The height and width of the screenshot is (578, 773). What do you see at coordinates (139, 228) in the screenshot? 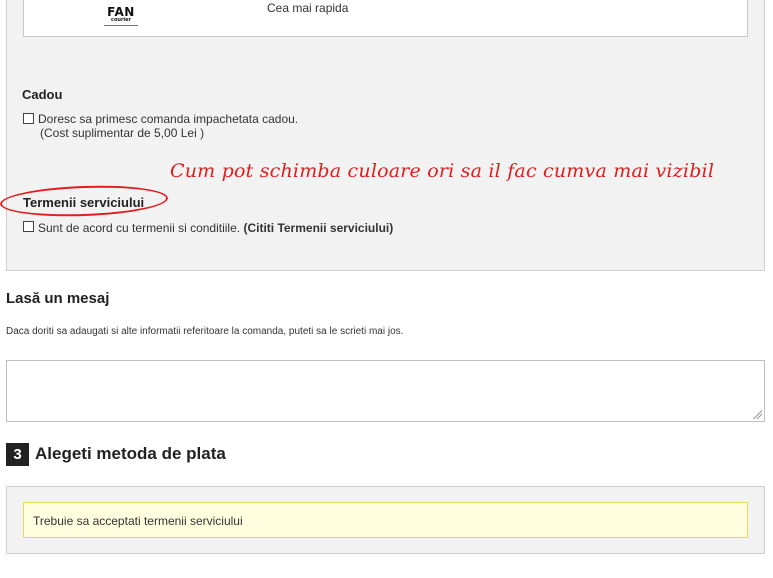
I see `terms-agree-text: Sunt de acord cu termenii si conditiile.` at bounding box center [139, 228].